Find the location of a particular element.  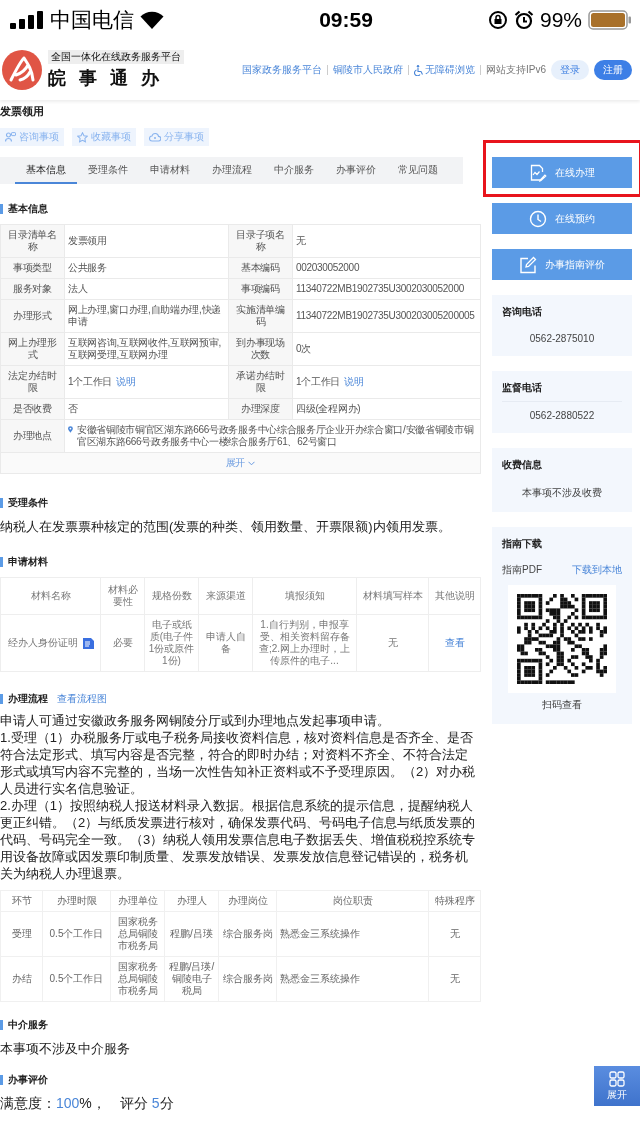

card-title: 咨询电话 is located at coordinates (522, 312).